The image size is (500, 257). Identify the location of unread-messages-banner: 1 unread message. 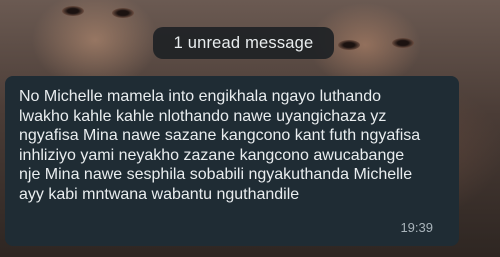
(243, 43).